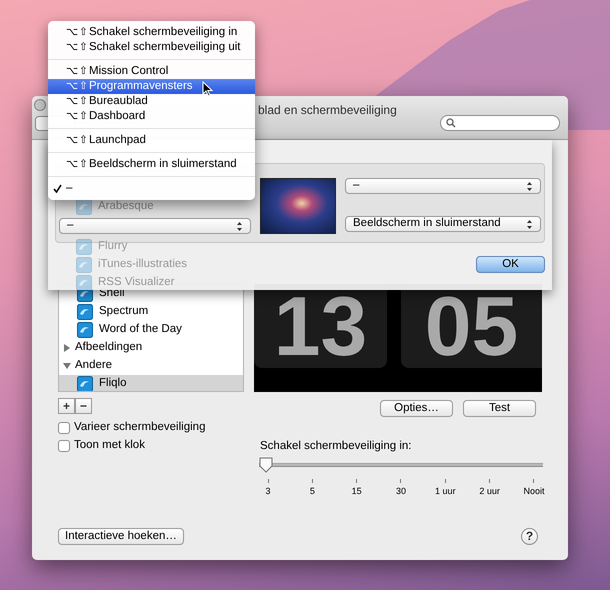 The image size is (610, 590). Describe the element at coordinates (141, 86) in the screenshot. I see `menu-item-label: Programmavensters` at that location.